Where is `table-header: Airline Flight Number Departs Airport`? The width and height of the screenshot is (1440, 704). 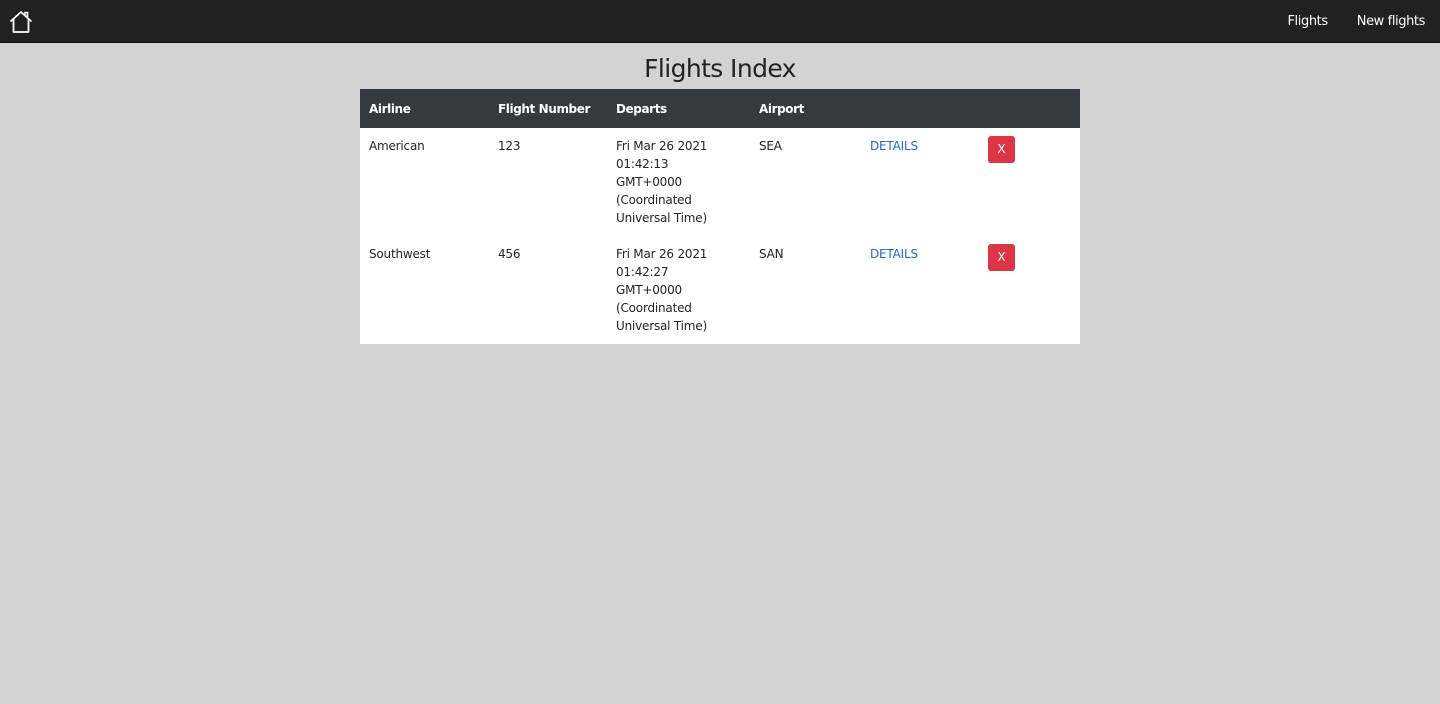 table-header: Airline Flight Number Departs Airport is located at coordinates (720, 108).